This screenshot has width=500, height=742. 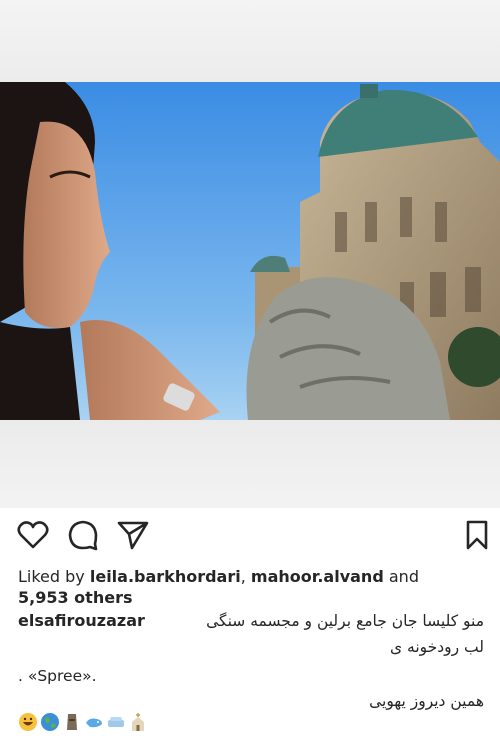 What do you see at coordinates (57, 676) in the screenshot?
I see `caption-line-3: . «Spree».` at bounding box center [57, 676].